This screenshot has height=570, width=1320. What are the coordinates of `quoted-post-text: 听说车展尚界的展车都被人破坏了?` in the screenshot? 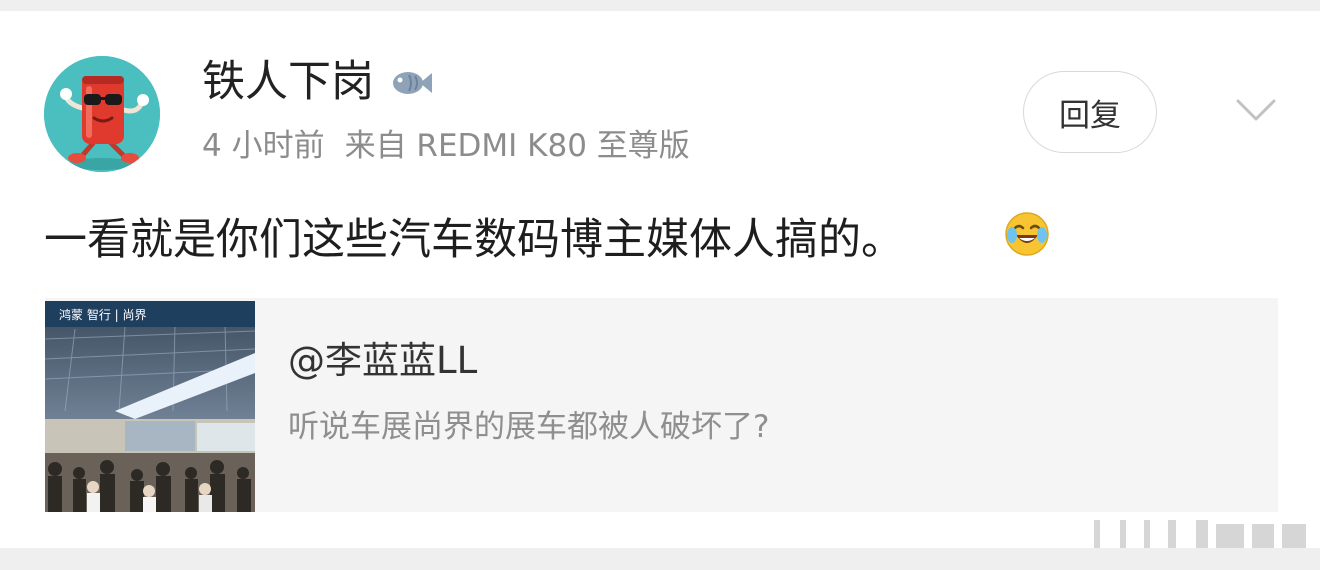 It's located at (529, 427).